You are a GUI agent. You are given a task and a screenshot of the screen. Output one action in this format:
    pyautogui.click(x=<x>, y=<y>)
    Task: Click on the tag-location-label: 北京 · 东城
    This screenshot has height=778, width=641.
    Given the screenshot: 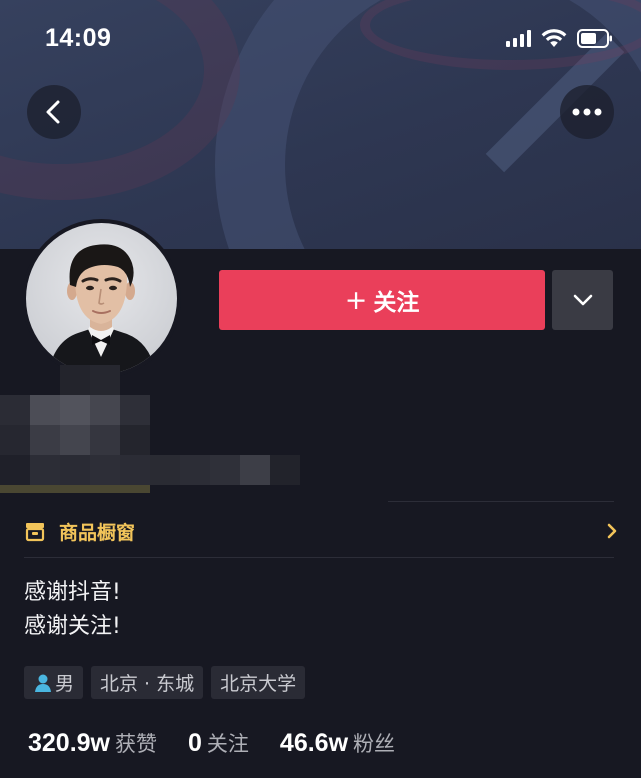 What is the action you would take?
    pyautogui.click(x=147, y=684)
    